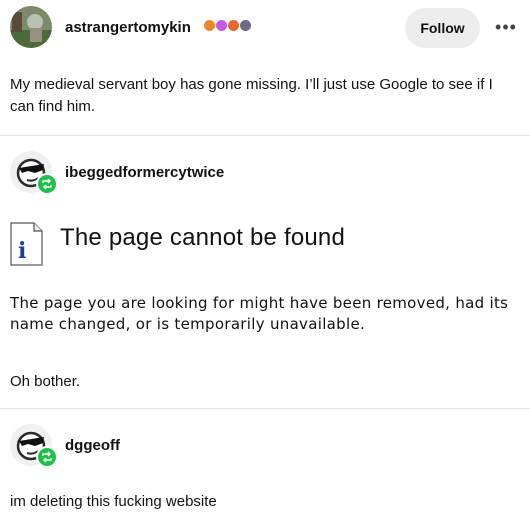 This screenshot has height=517, width=530. What do you see at coordinates (144, 172) in the screenshot?
I see `reblogger-username: ibeggedformercytwice` at bounding box center [144, 172].